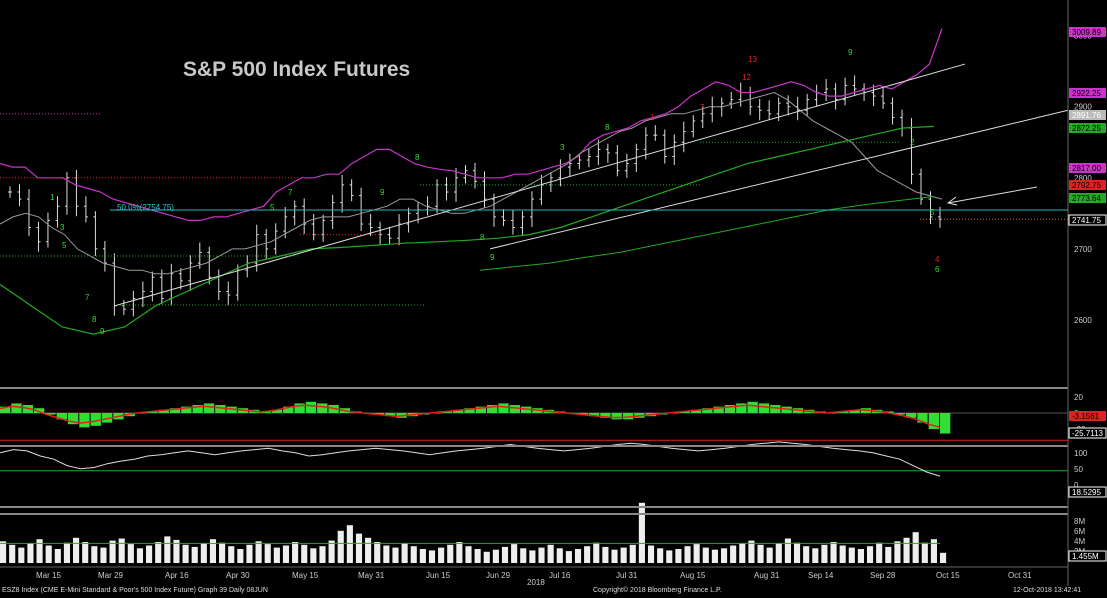 This screenshot has width=1107, height=598. What do you see at coordinates (1079, 521) in the screenshot?
I see `volume-tick-label: 8M` at bounding box center [1079, 521].